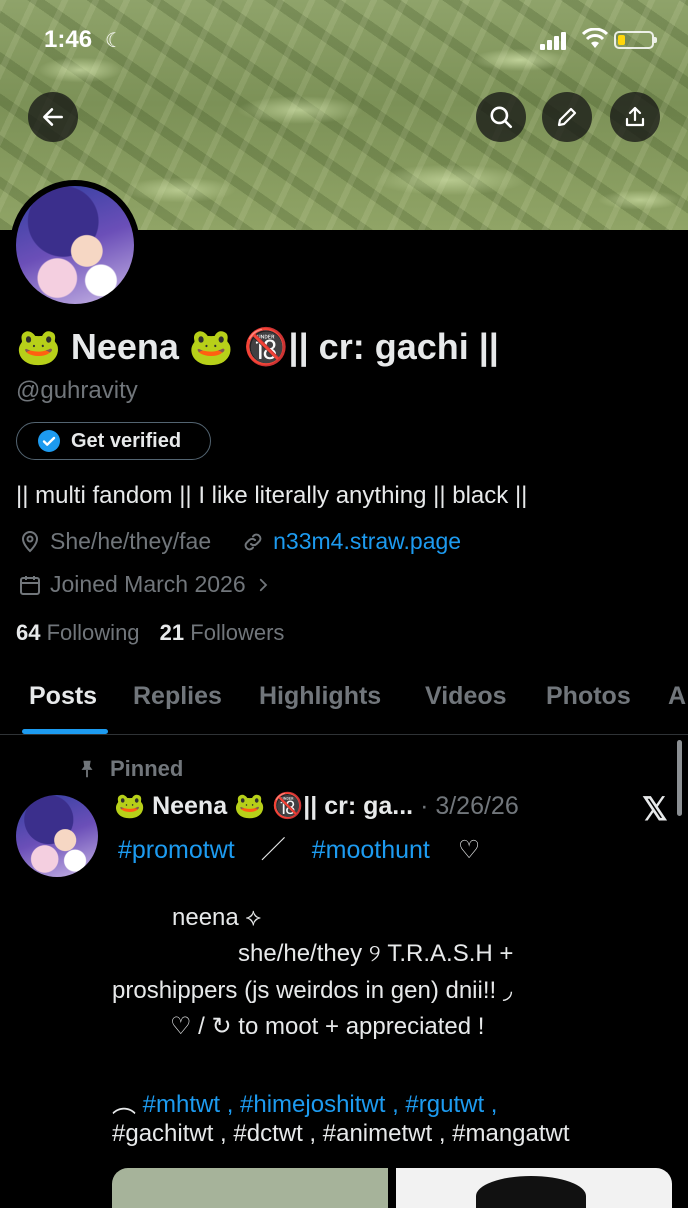 This screenshot has height=1208, width=688. Describe the element at coordinates (327, 1026) in the screenshot. I see `post-line-4: ♡ / ↻ to moot + appreciated !` at that location.